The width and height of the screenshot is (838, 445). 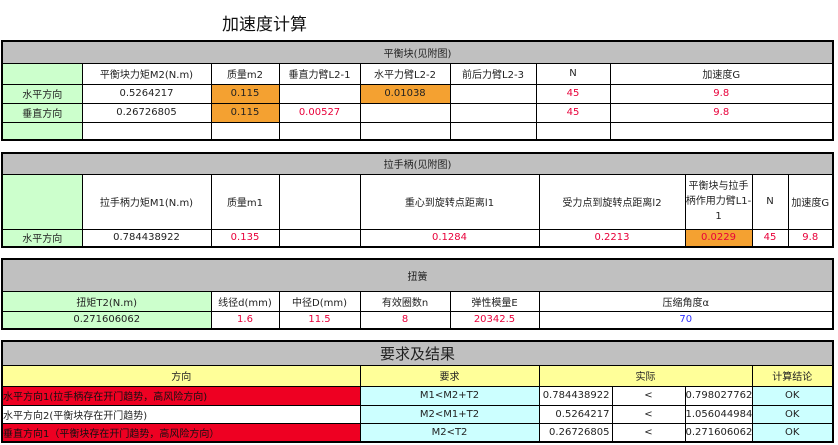 I want to click on cell: 11.5, so click(x=319, y=320).